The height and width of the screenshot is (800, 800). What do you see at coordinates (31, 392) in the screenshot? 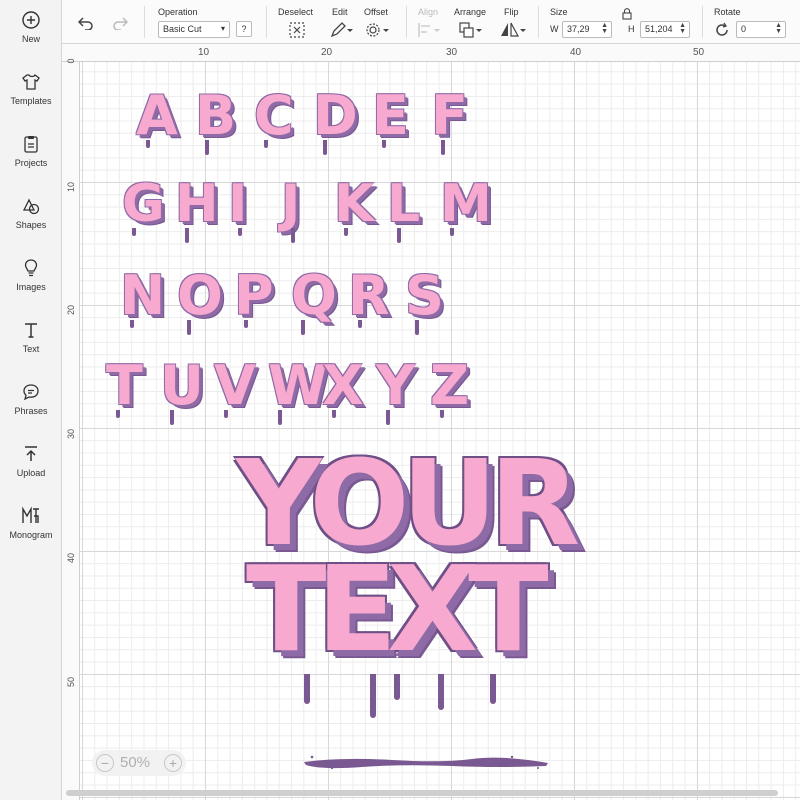
I see `speech-bubble-icon` at bounding box center [31, 392].